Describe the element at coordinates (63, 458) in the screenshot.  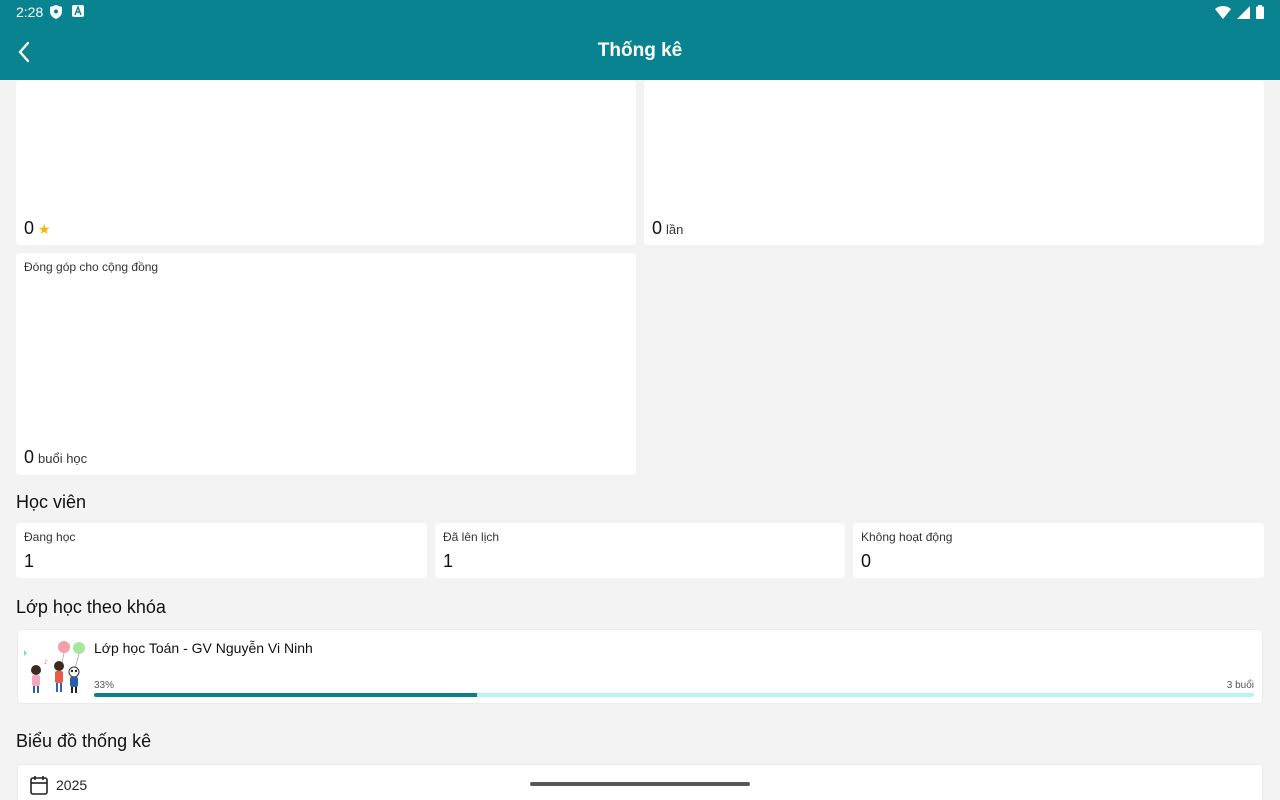
I see `community-unit: buổi học` at that location.